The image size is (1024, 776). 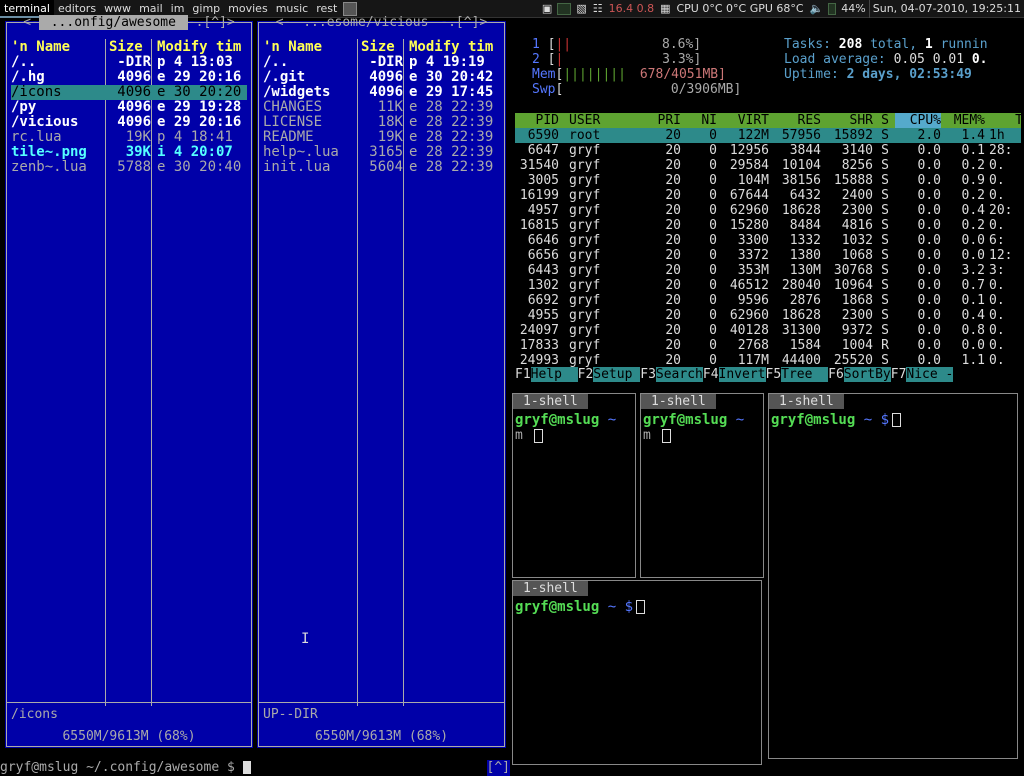 What do you see at coordinates (129, 107) in the screenshot?
I see `file-row: /py 4096 e 29 19:28` at bounding box center [129, 107].